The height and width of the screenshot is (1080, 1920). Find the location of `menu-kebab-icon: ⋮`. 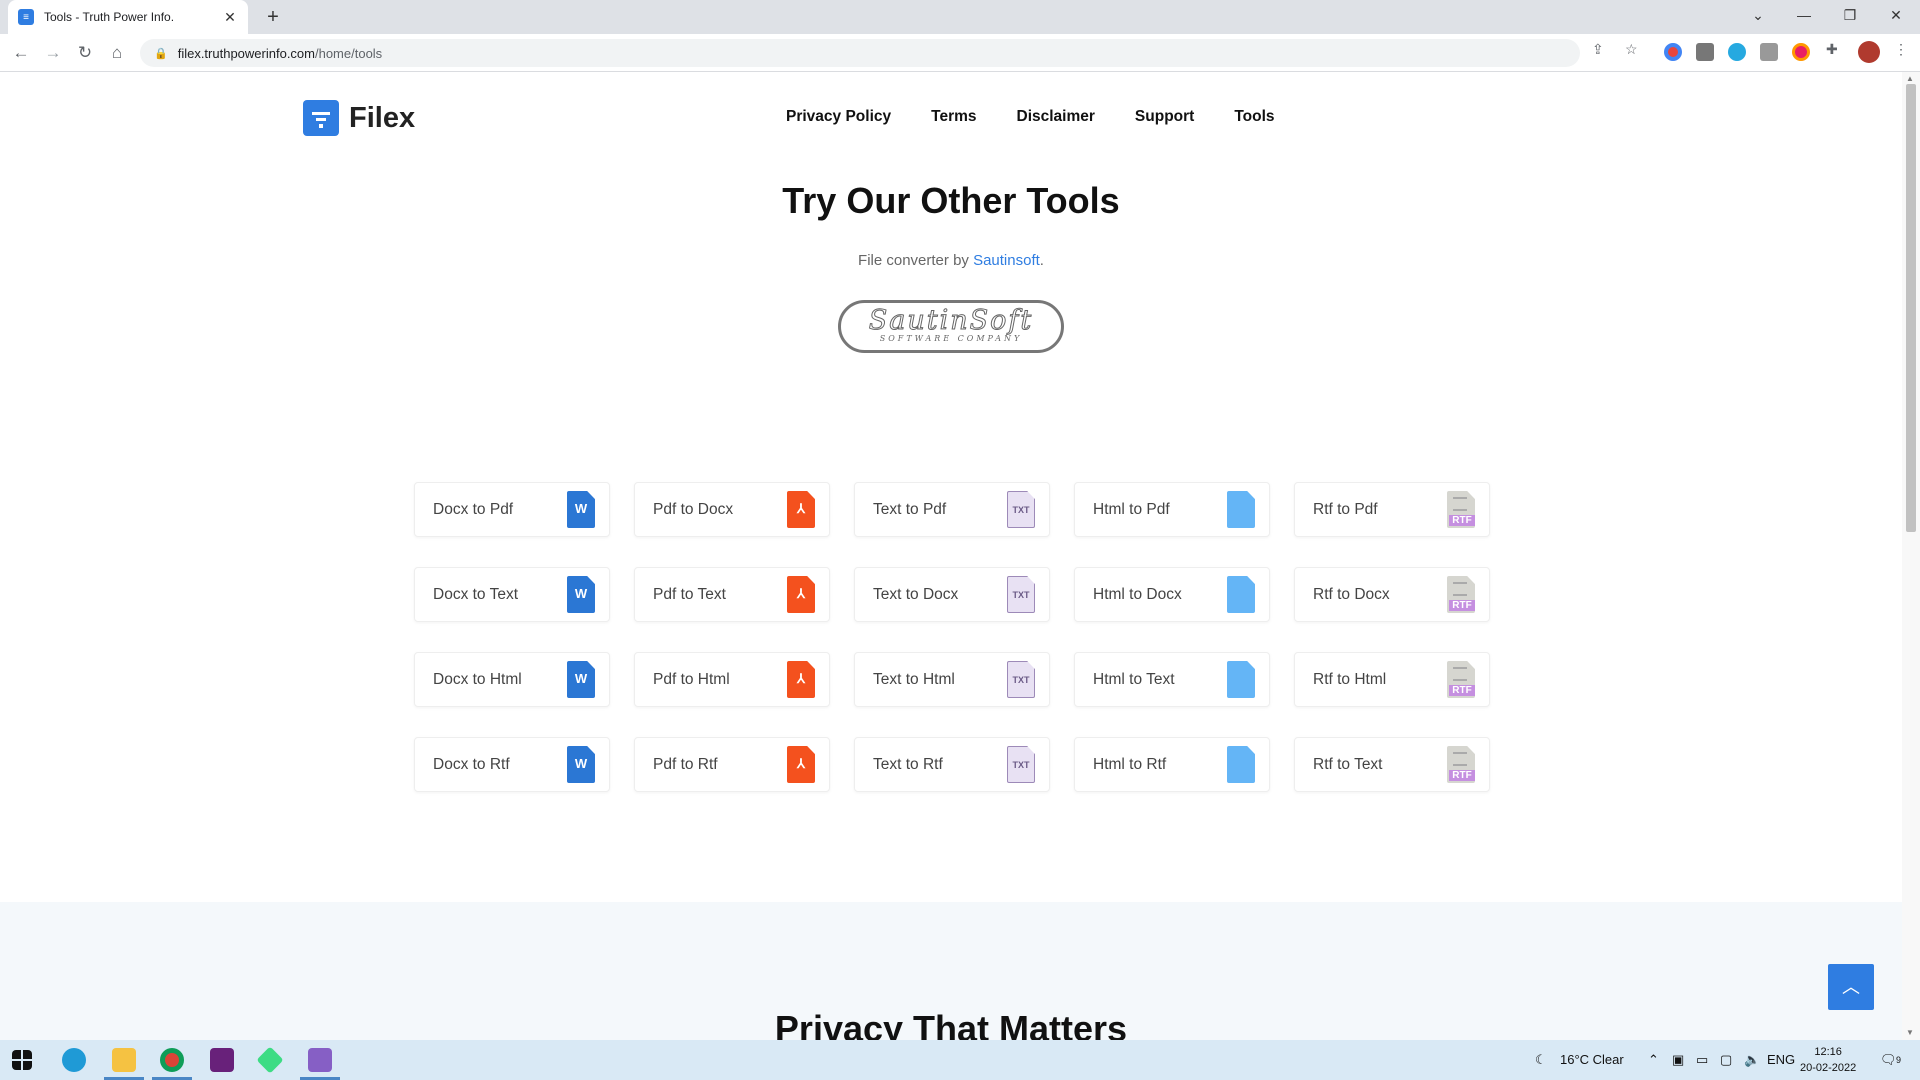

menu-kebab-icon: ⋮ is located at coordinates (1901, 49).